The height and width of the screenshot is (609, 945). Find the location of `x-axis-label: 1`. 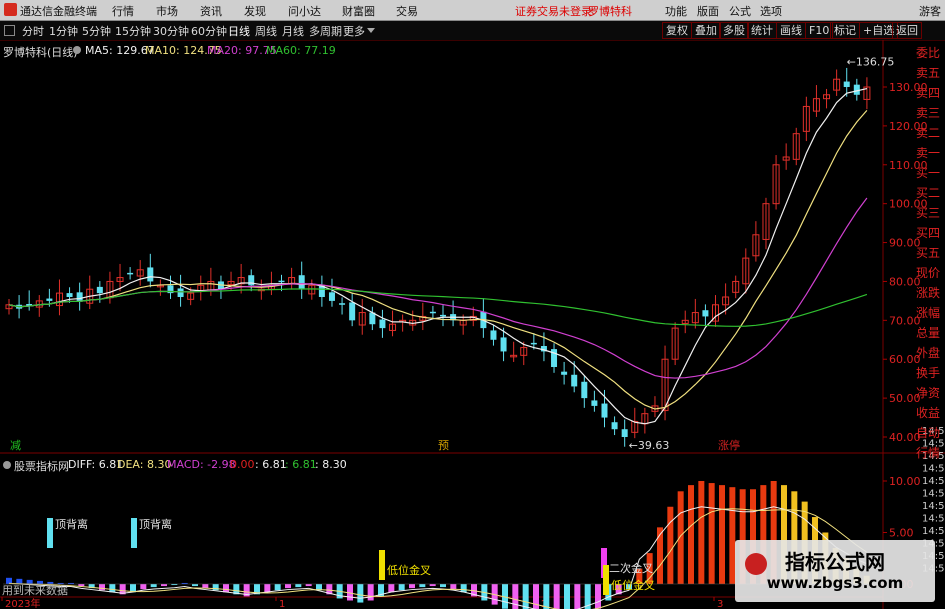

x-axis-label: 1 is located at coordinates (282, 604).